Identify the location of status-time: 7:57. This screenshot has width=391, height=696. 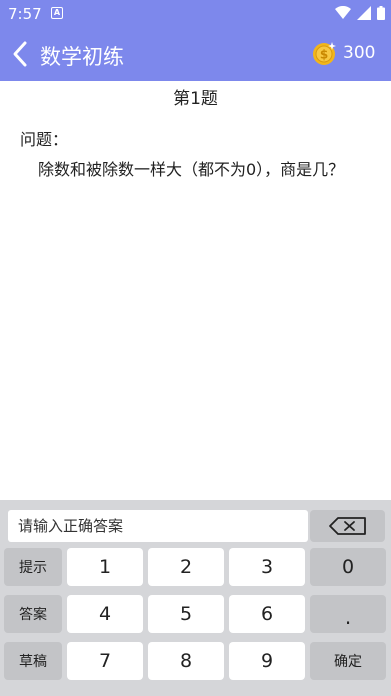
(25, 14).